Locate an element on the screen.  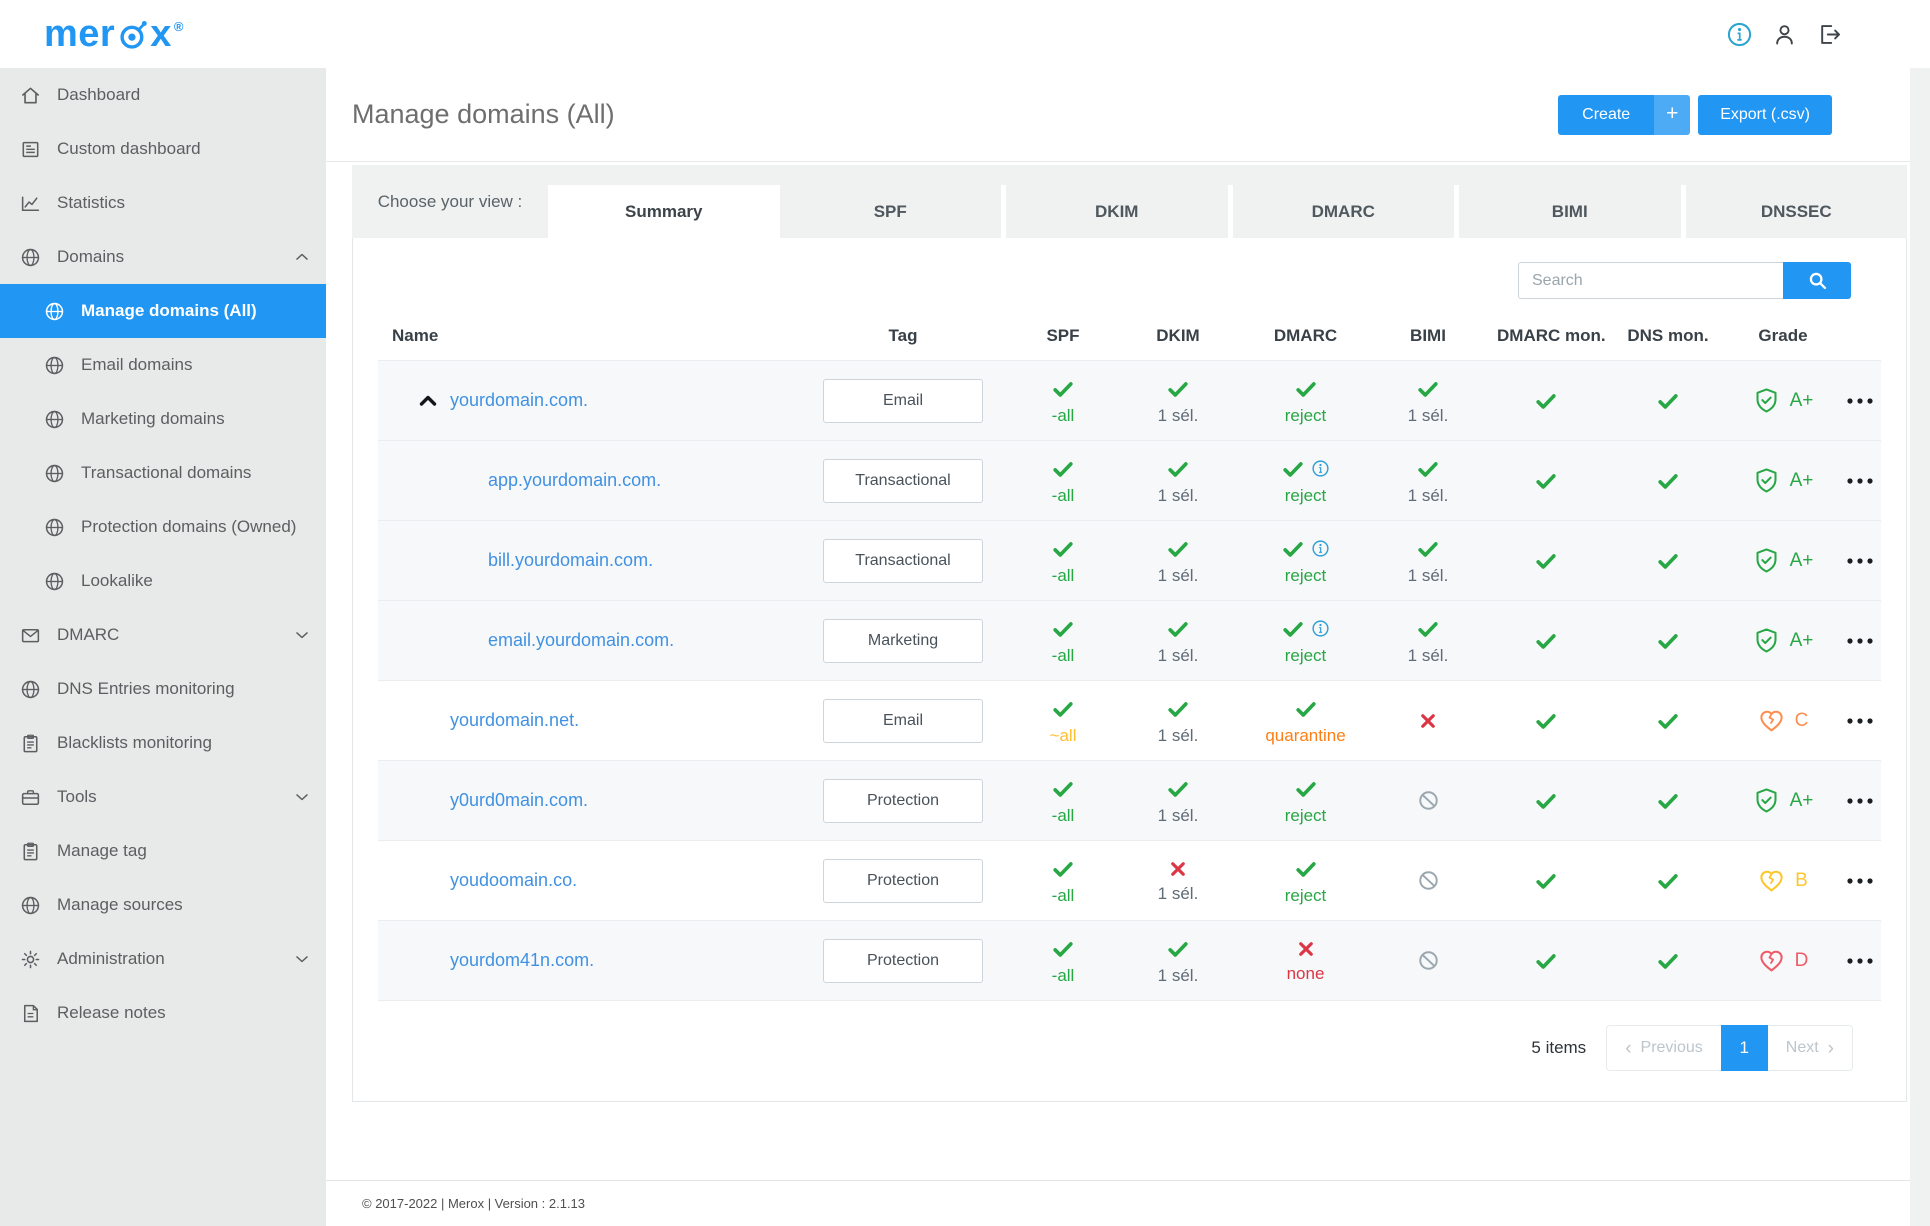
sidebar-item-manage-domains-all: Manage domains (All) is located at coordinates (163, 311).